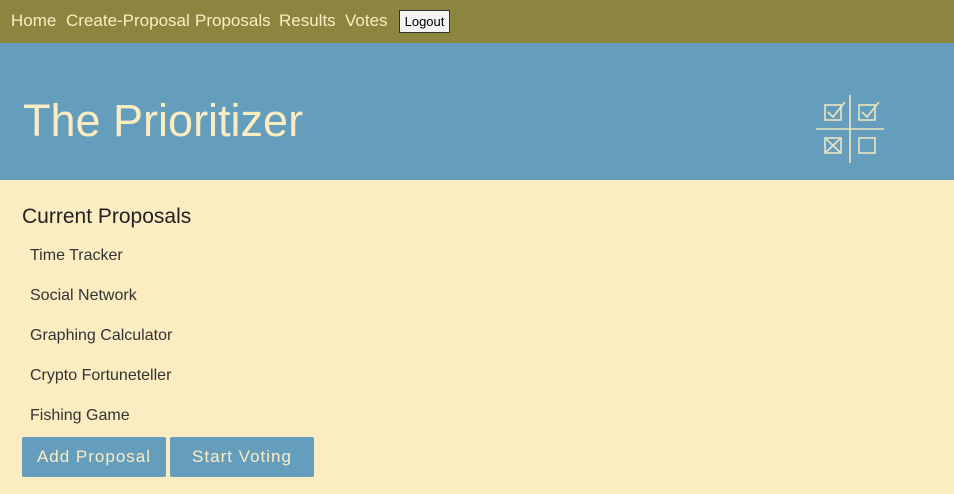 This screenshot has height=494, width=954. Describe the element at coordinates (366, 21) in the screenshot. I see `nav-link-votes: Votes` at that location.